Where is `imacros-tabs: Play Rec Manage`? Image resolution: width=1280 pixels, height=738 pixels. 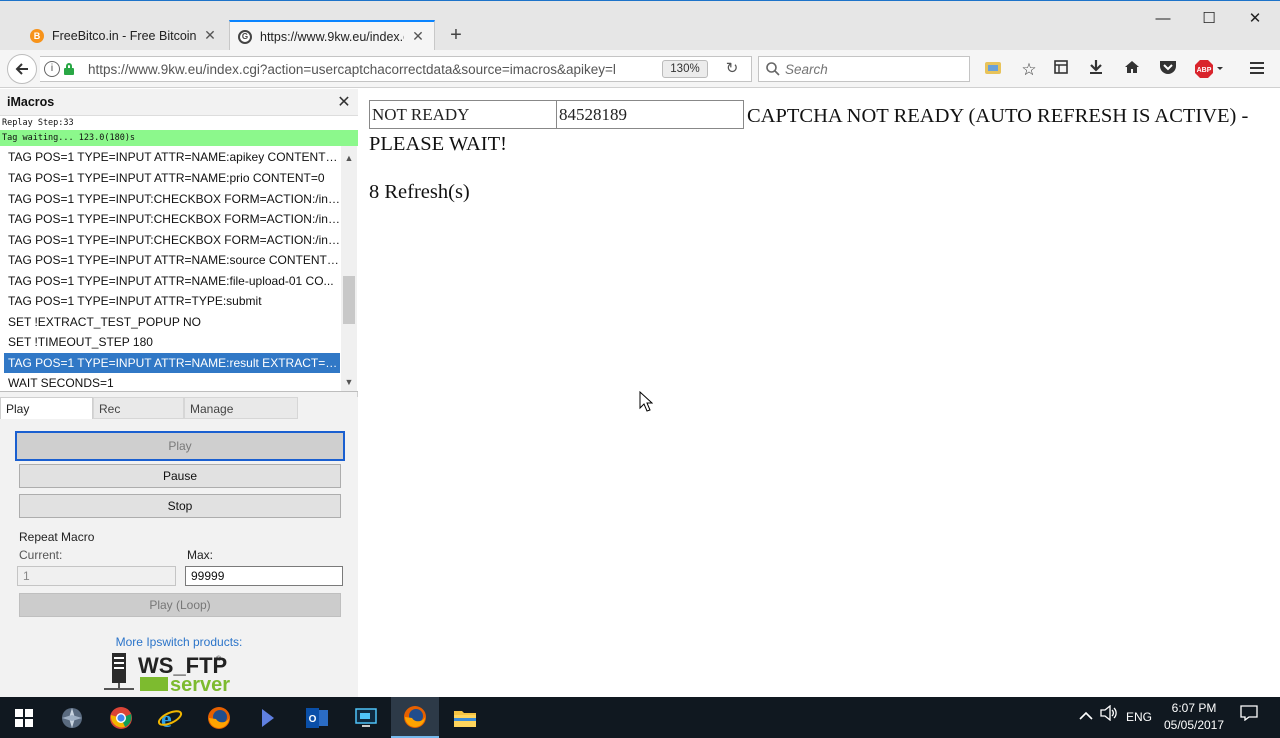 imacros-tabs: Play Rec Manage is located at coordinates (179, 408).